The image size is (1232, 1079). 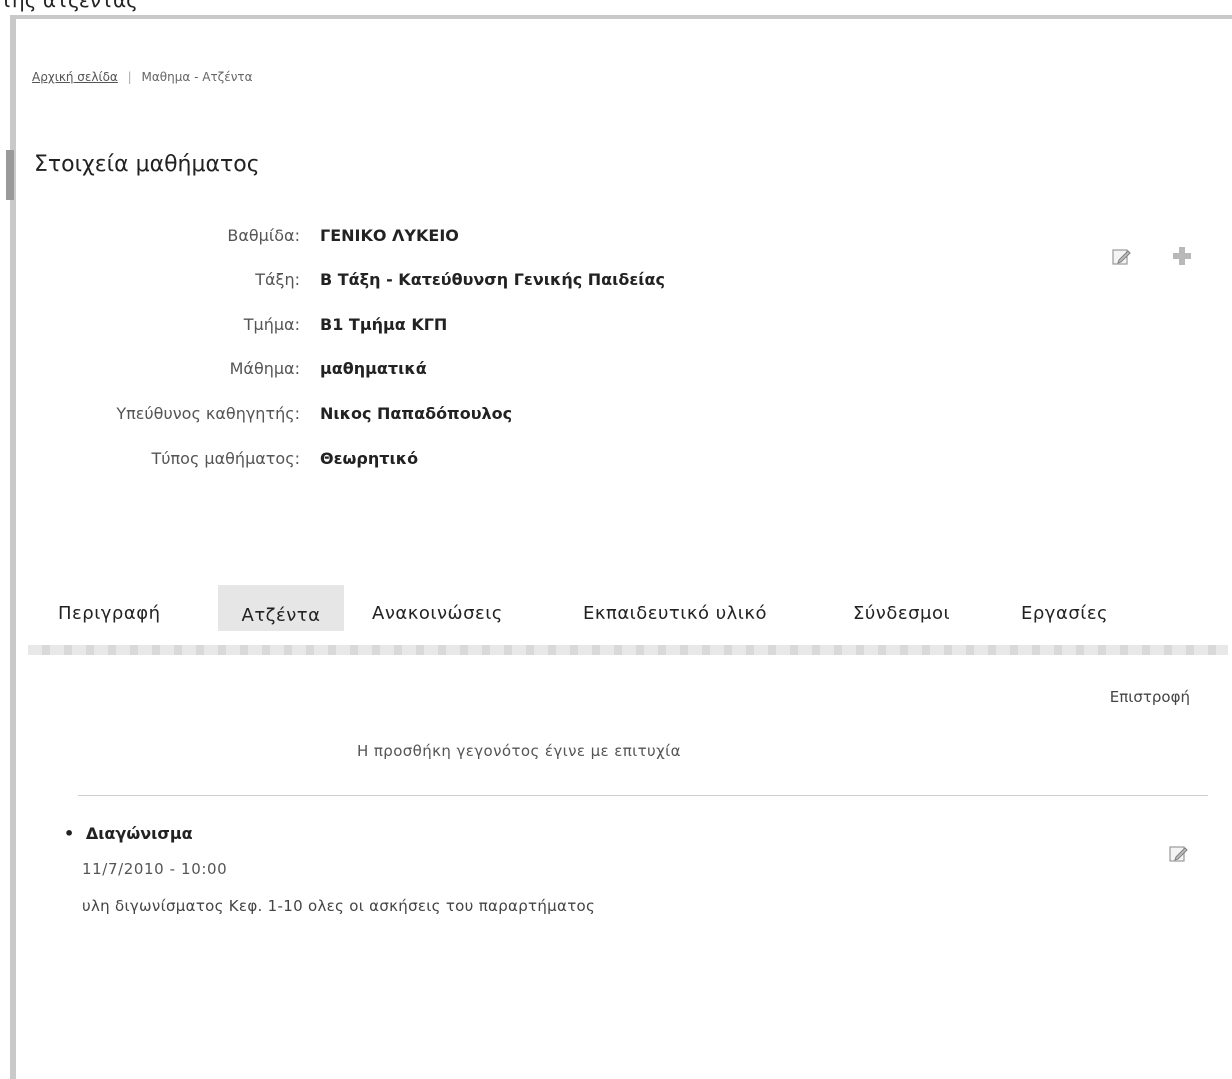 I want to click on tab-educational-material: Εκπαιδευτικό υλικό, so click(x=675, y=613).